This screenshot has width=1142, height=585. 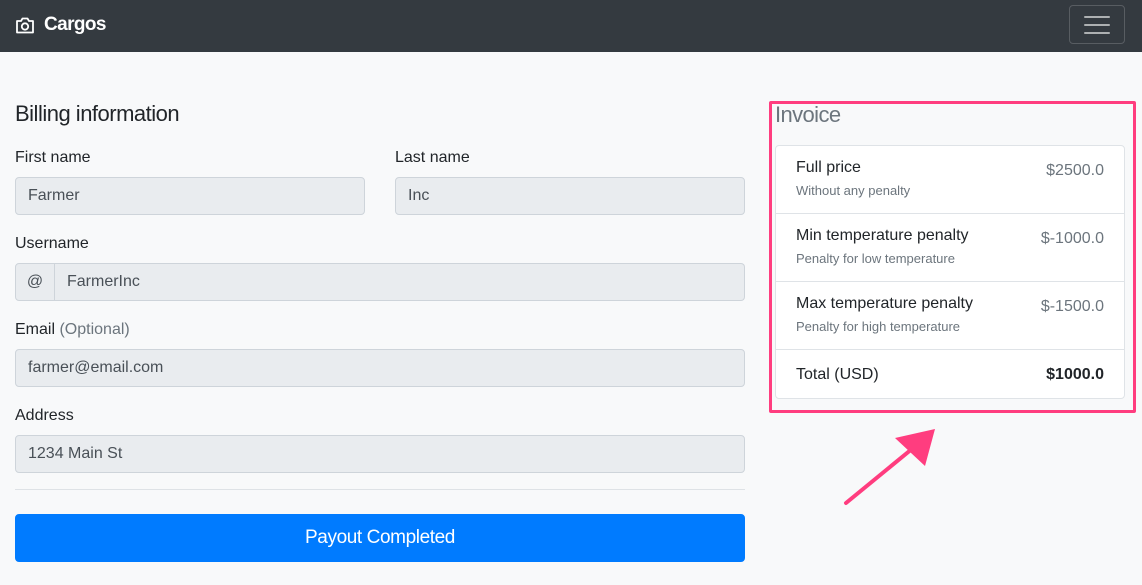 What do you see at coordinates (432, 157) in the screenshot?
I see `last-name-label: Last name` at bounding box center [432, 157].